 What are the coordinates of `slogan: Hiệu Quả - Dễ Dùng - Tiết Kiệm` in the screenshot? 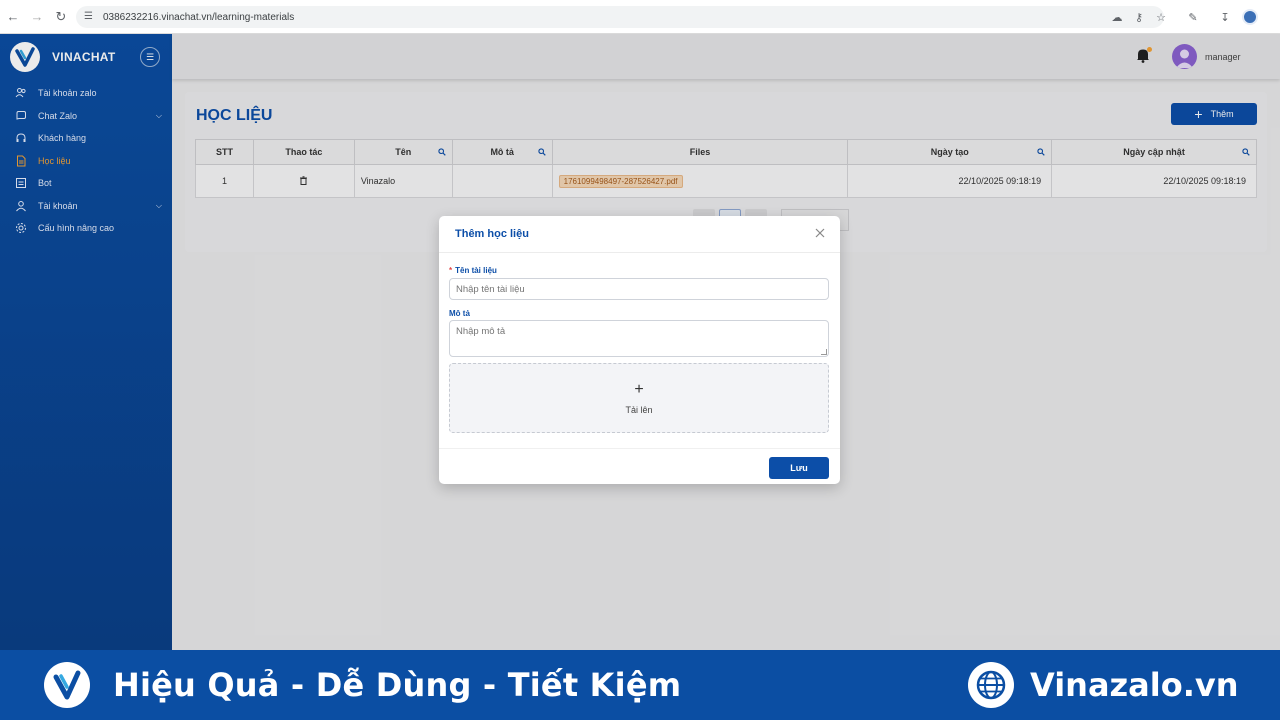 It's located at (397, 685).